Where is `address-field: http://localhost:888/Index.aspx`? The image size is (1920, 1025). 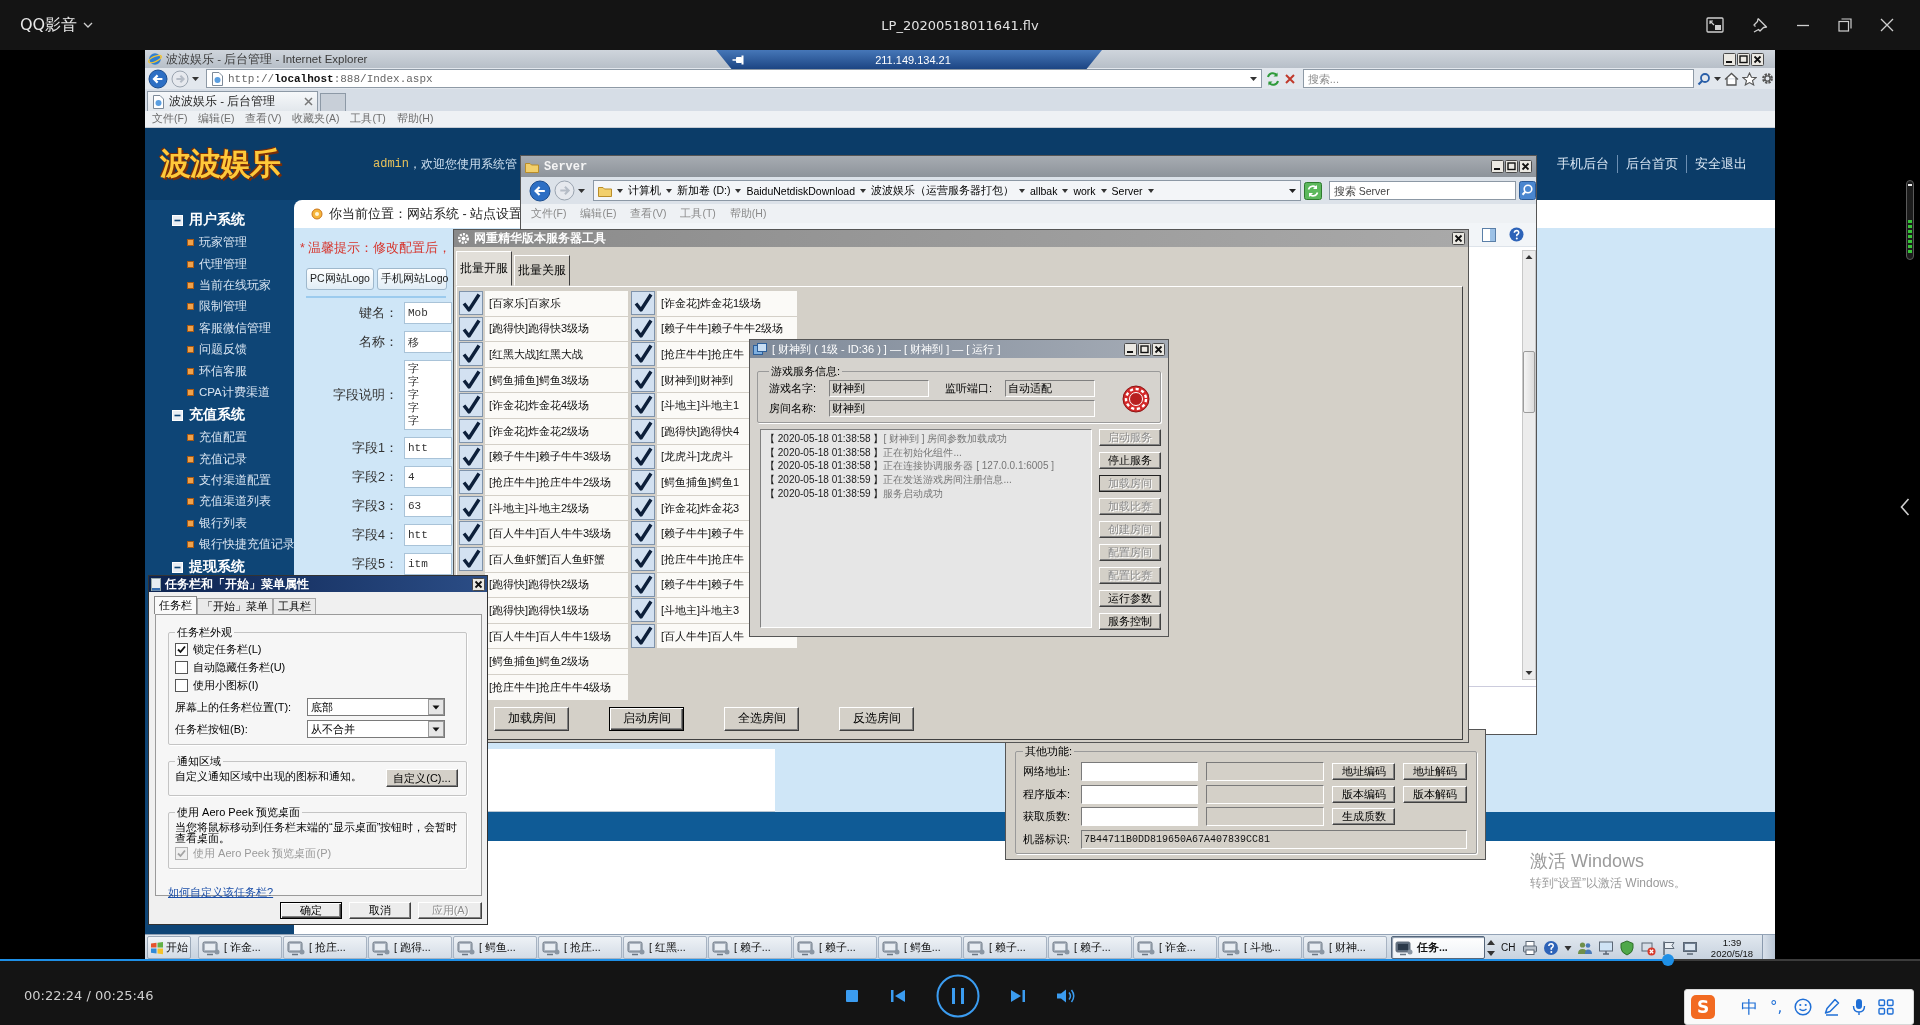 address-field: http://localhost:888/Index.aspx is located at coordinates (734, 78).